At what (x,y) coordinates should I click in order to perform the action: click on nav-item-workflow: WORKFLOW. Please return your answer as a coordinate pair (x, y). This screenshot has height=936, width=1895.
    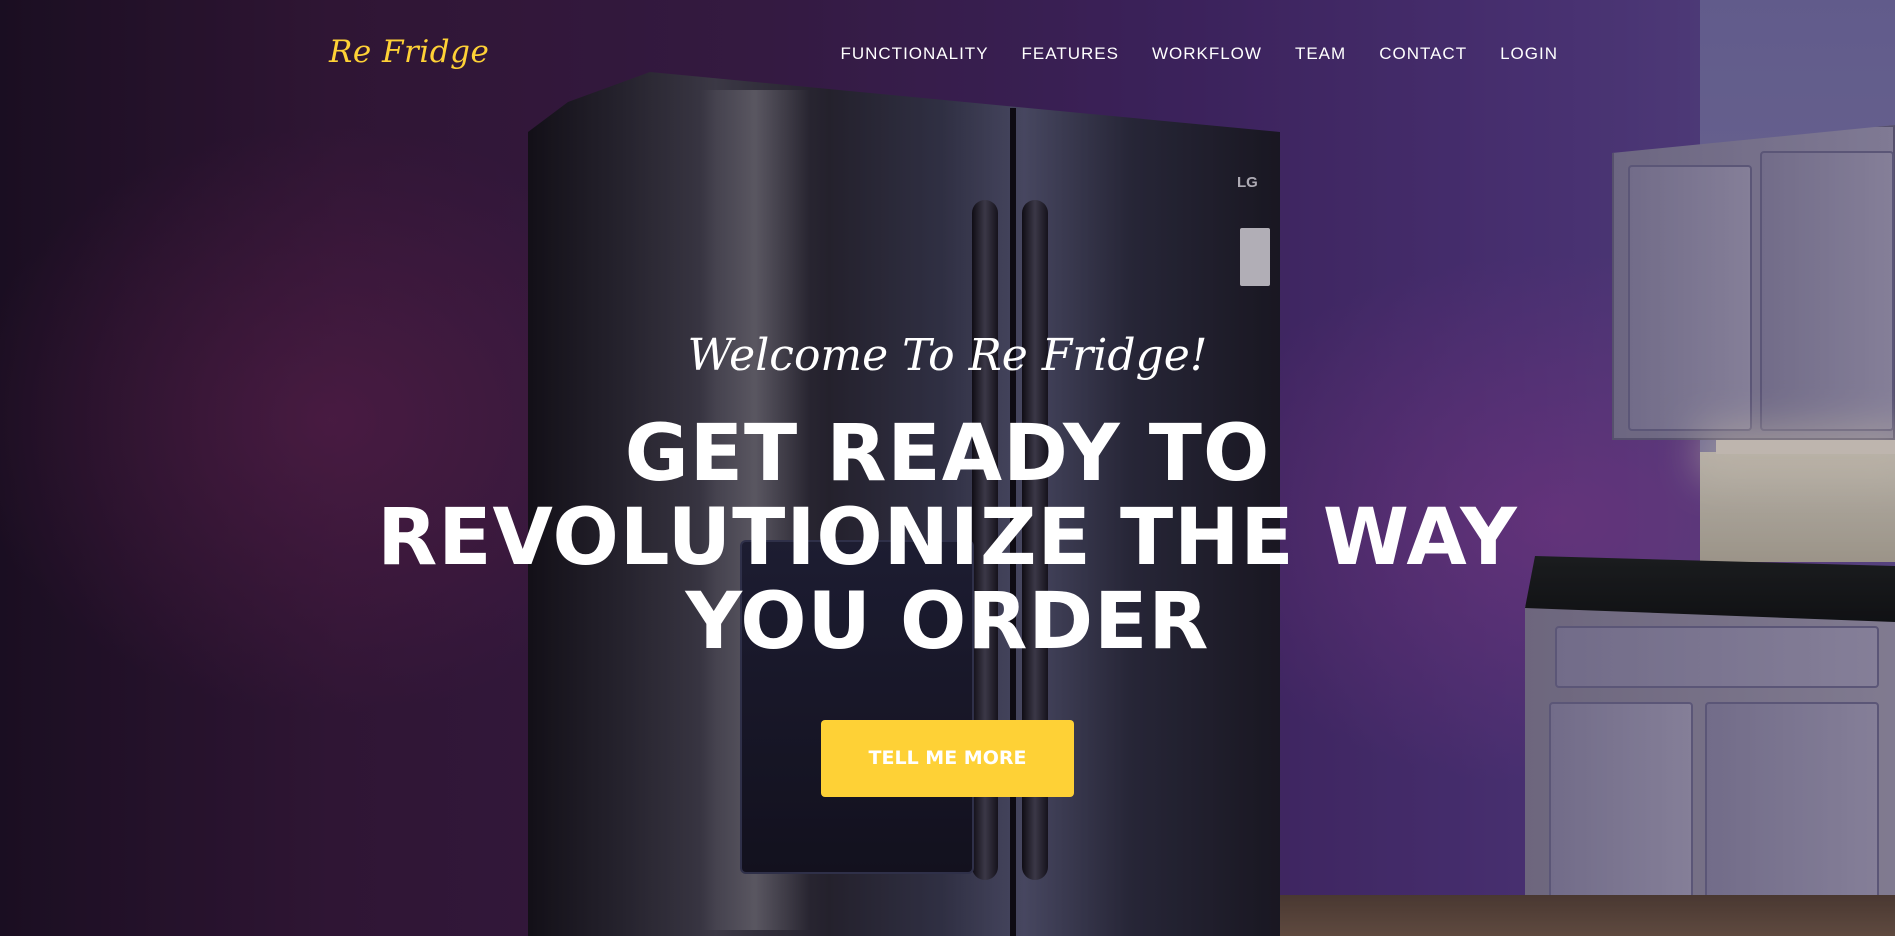
    Looking at the image, I should click on (1207, 54).